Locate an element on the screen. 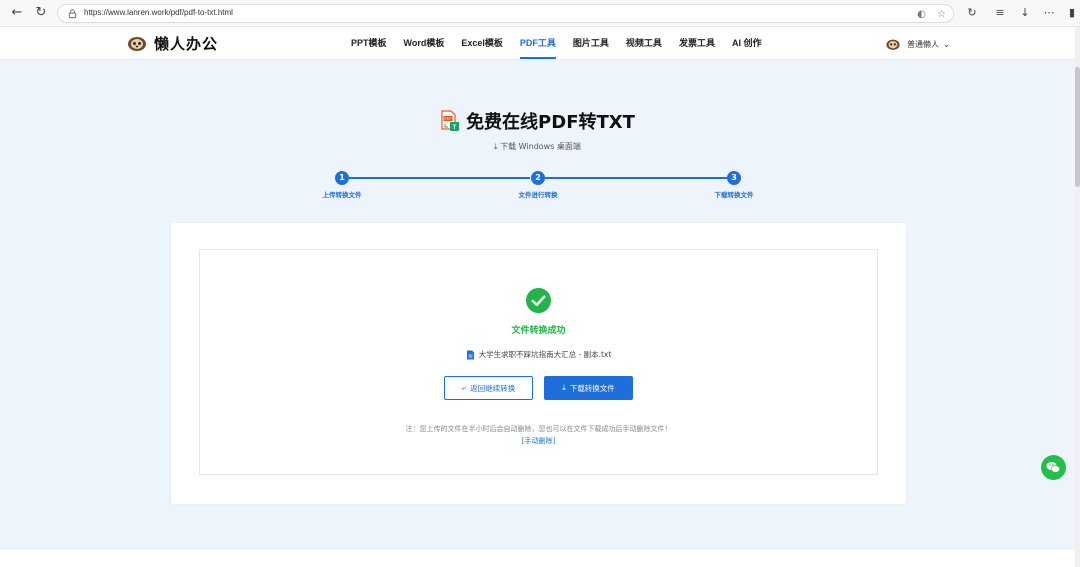 Image resolution: width=1080 pixels, height=567 pixels. extensions-icon: ↻ is located at coordinates (972, 13).